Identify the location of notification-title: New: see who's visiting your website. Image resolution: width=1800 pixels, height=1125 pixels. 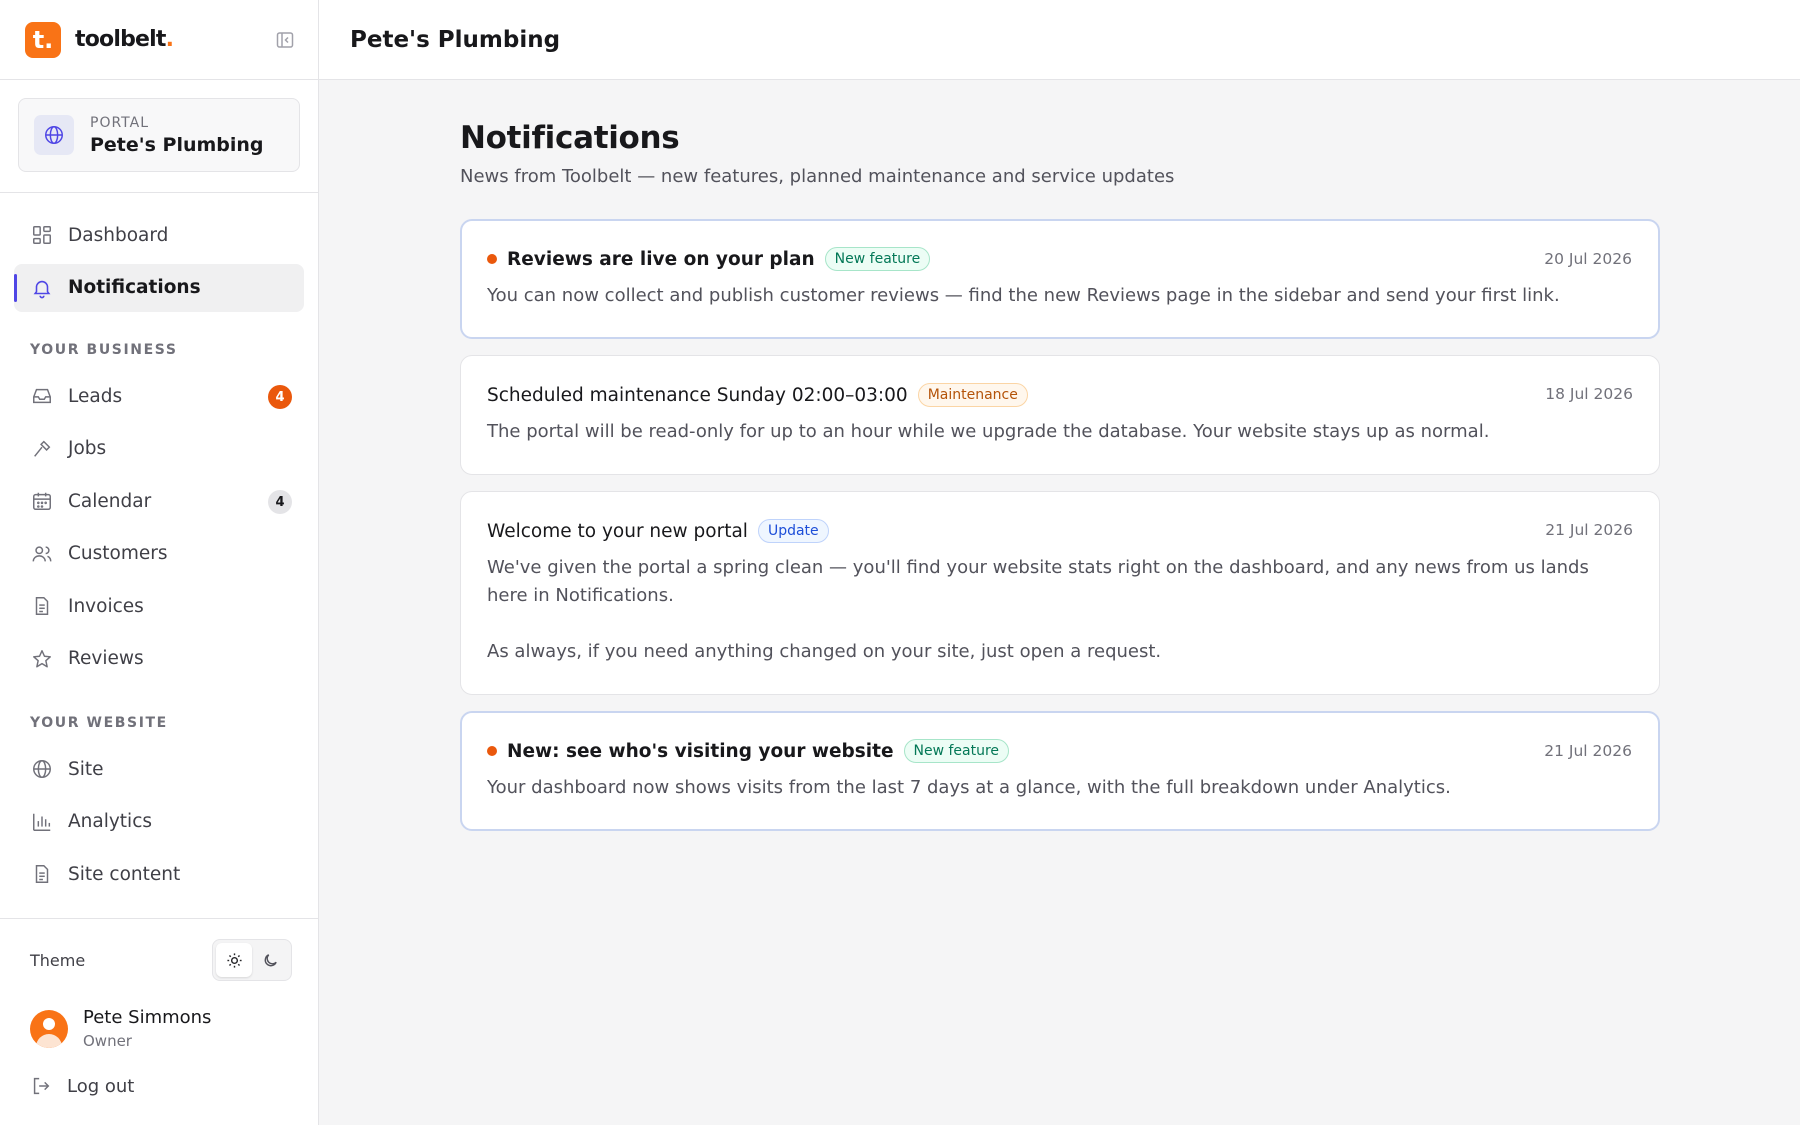
(700, 751).